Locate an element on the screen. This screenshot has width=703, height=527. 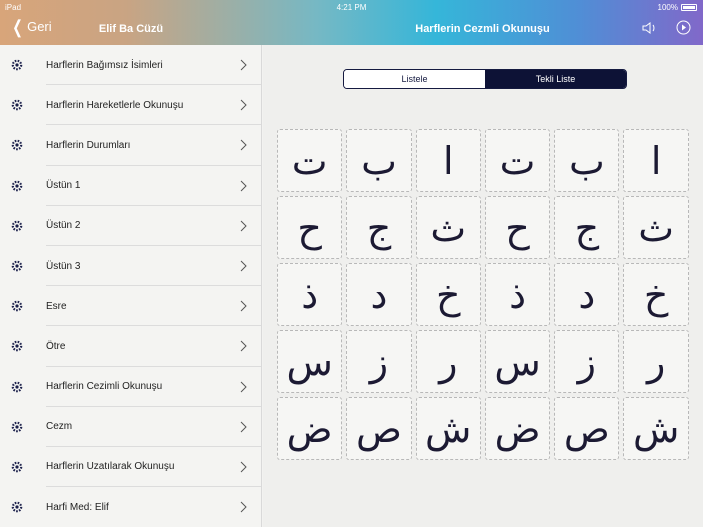
sidebar-item-label: Harflerin Cezimli Okunuşu is located at coordinates (104, 387).